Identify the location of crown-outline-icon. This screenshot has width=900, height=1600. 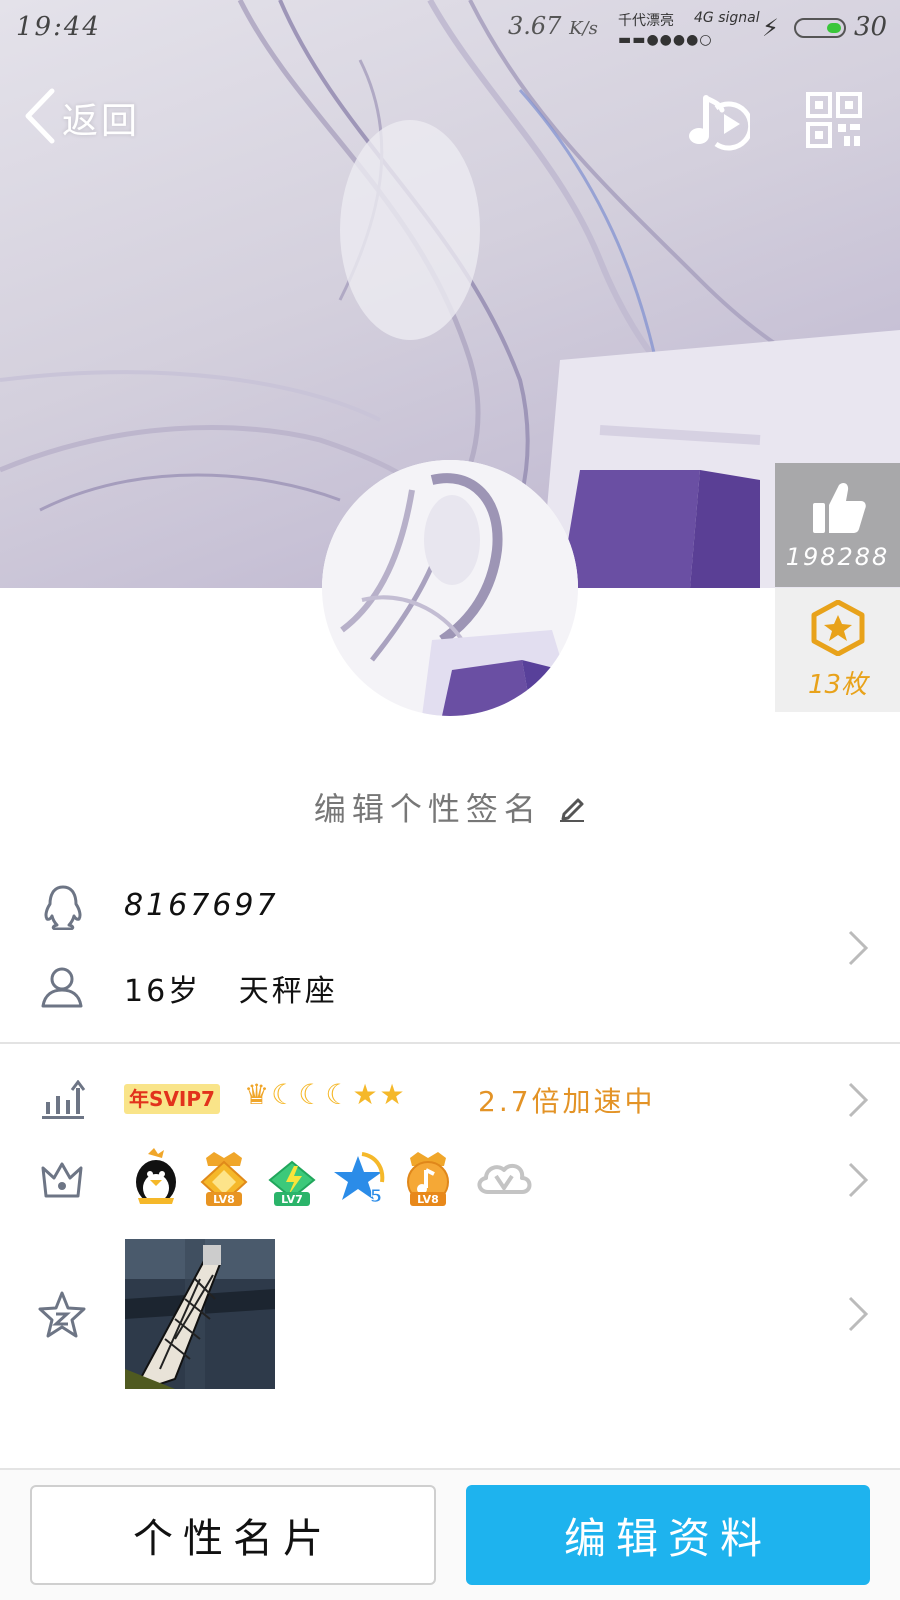
(62, 1182).